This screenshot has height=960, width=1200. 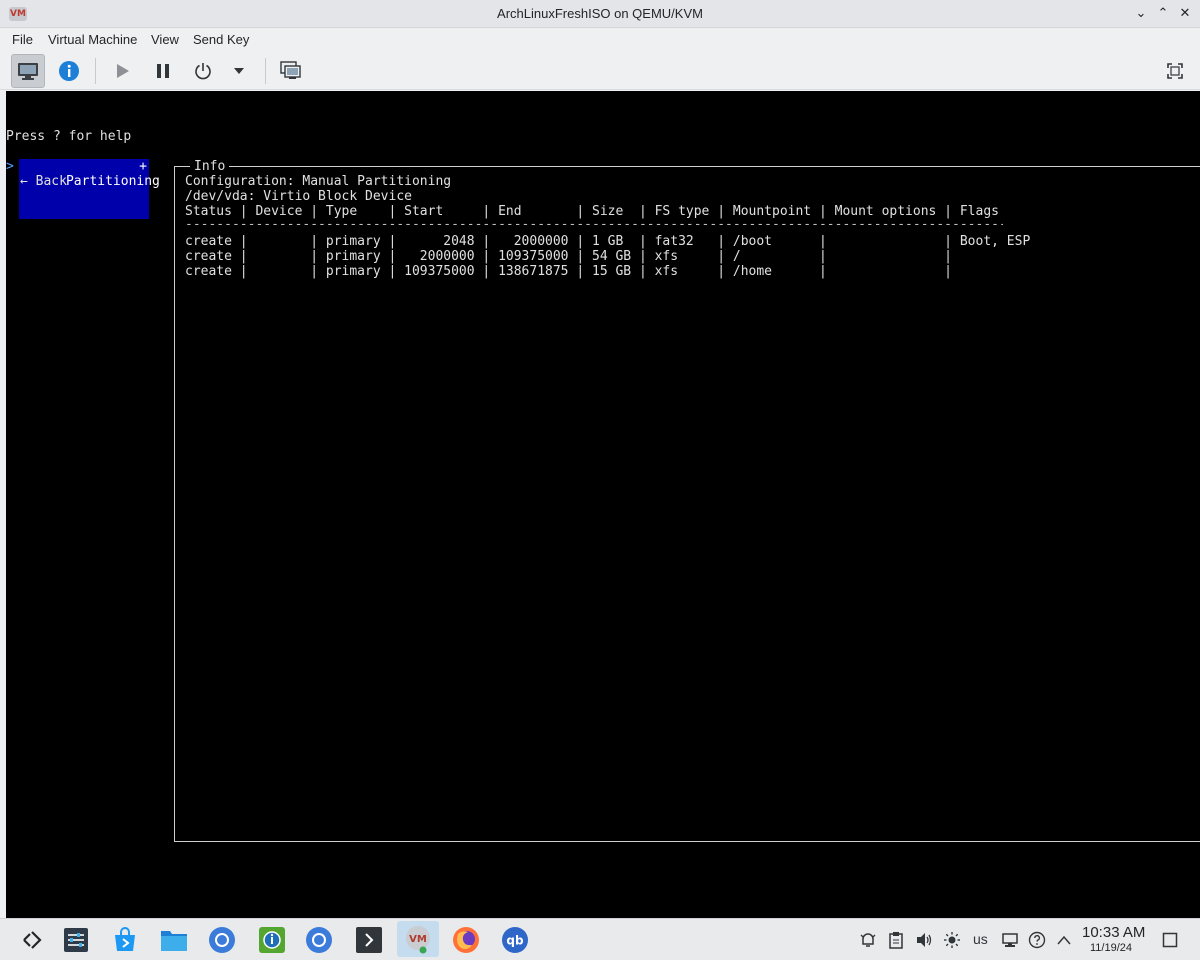 I want to click on run-icon, so click(x=123, y=71).